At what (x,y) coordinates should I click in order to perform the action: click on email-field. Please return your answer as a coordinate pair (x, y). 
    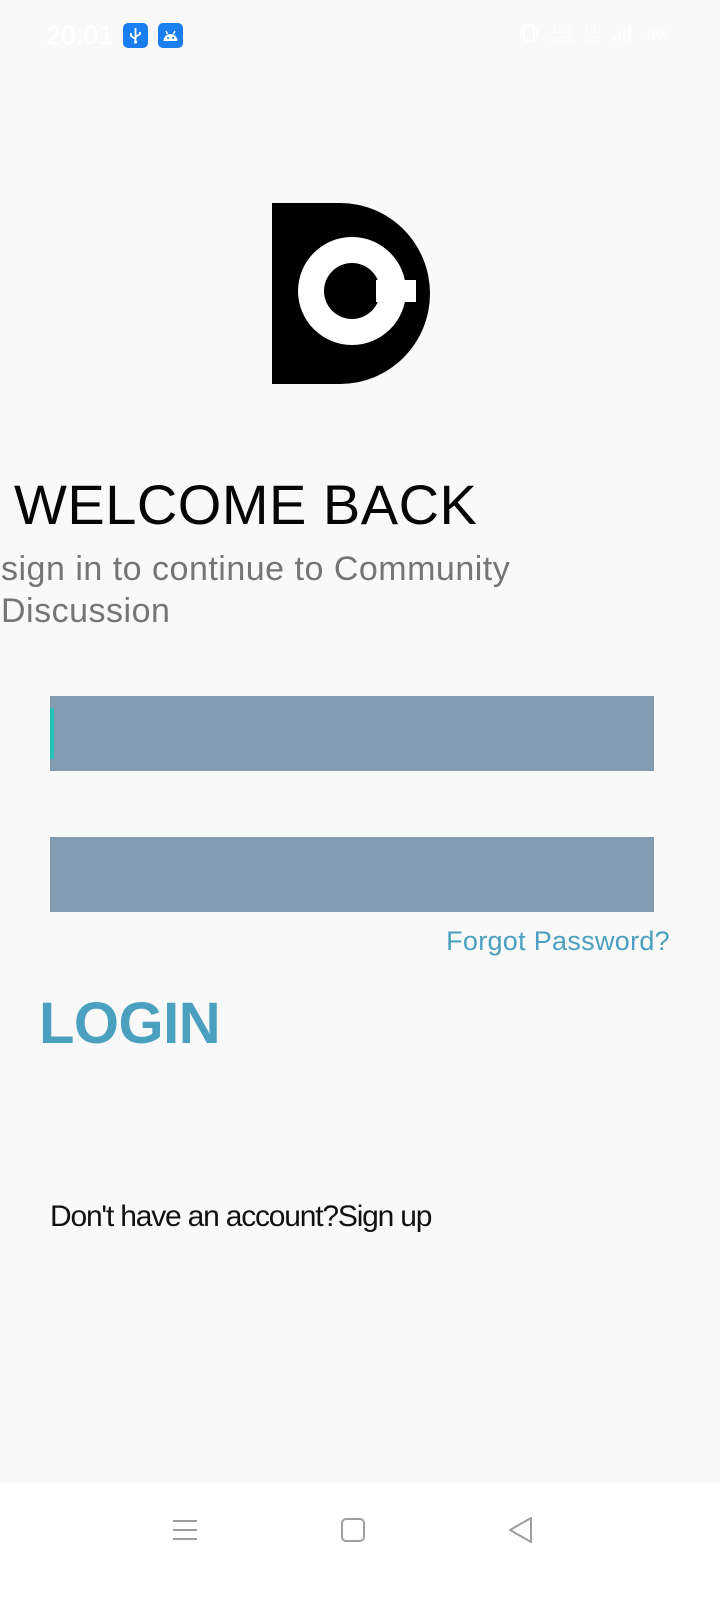
    Looking at the image, I should click on (352, 733).